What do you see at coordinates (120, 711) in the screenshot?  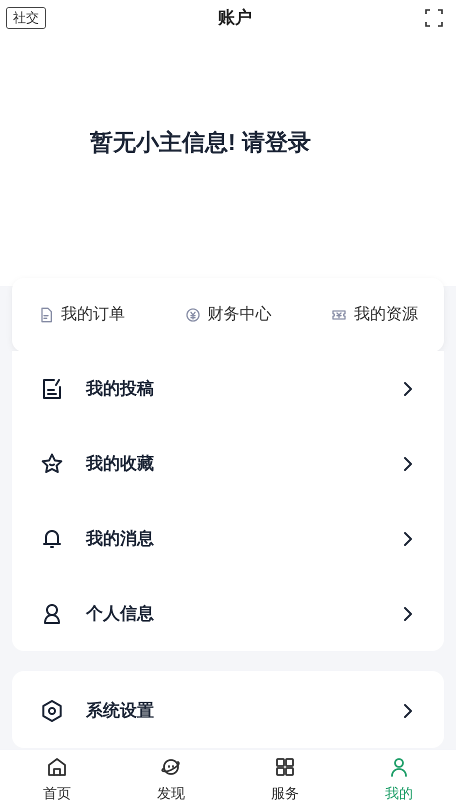 I see `menu-label: 系统设置` at bounding box center [120, 711].